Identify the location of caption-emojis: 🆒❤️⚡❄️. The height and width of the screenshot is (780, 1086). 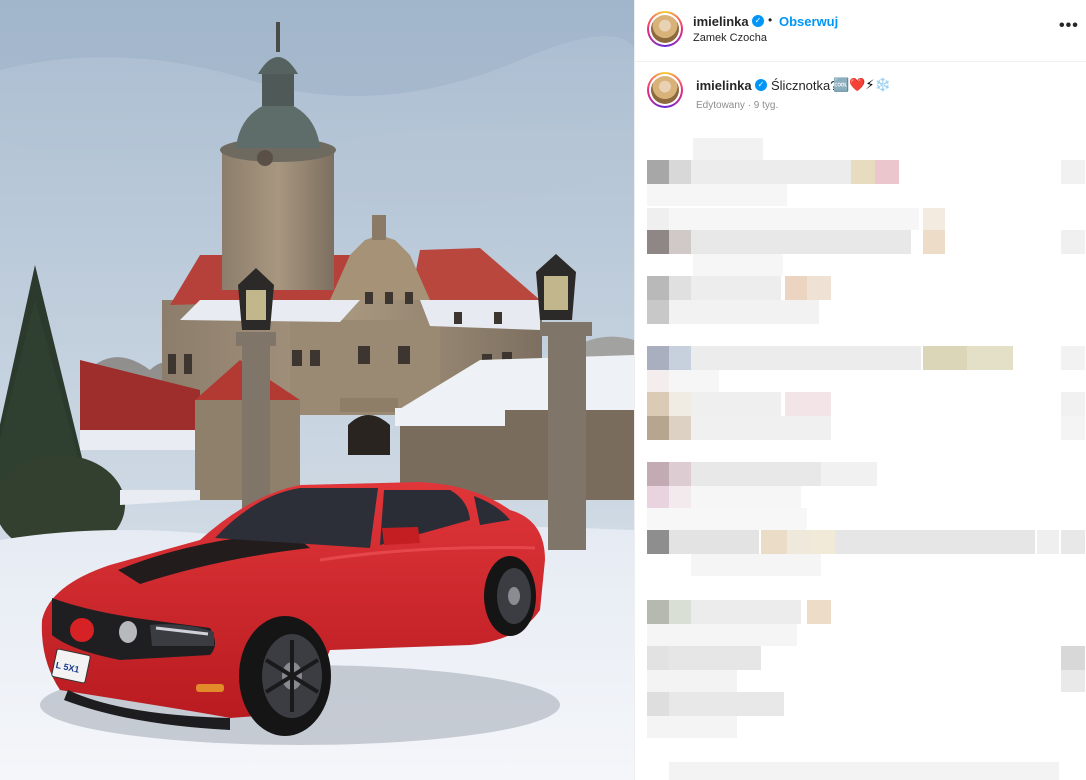
(862, 84).